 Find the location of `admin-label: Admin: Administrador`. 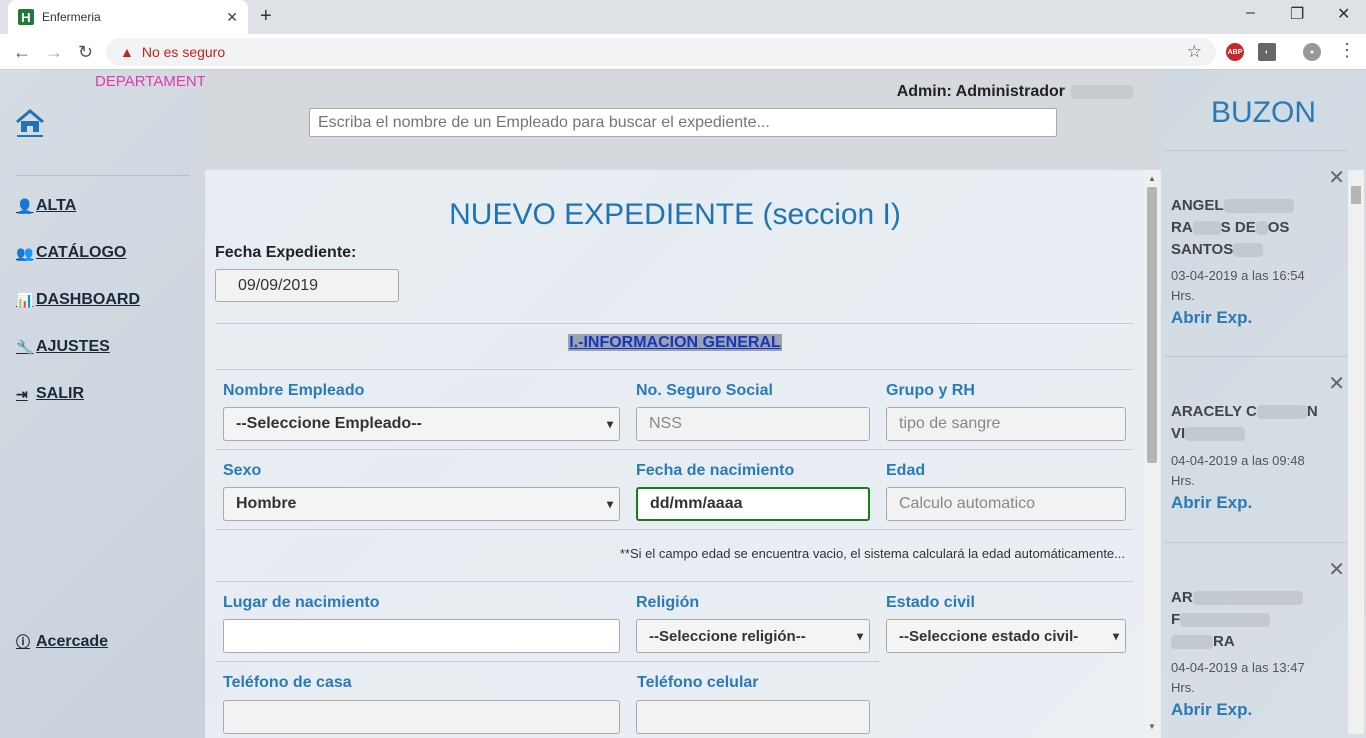

admin-label: Admin: Administrador is located at coordinates (1015, 92).